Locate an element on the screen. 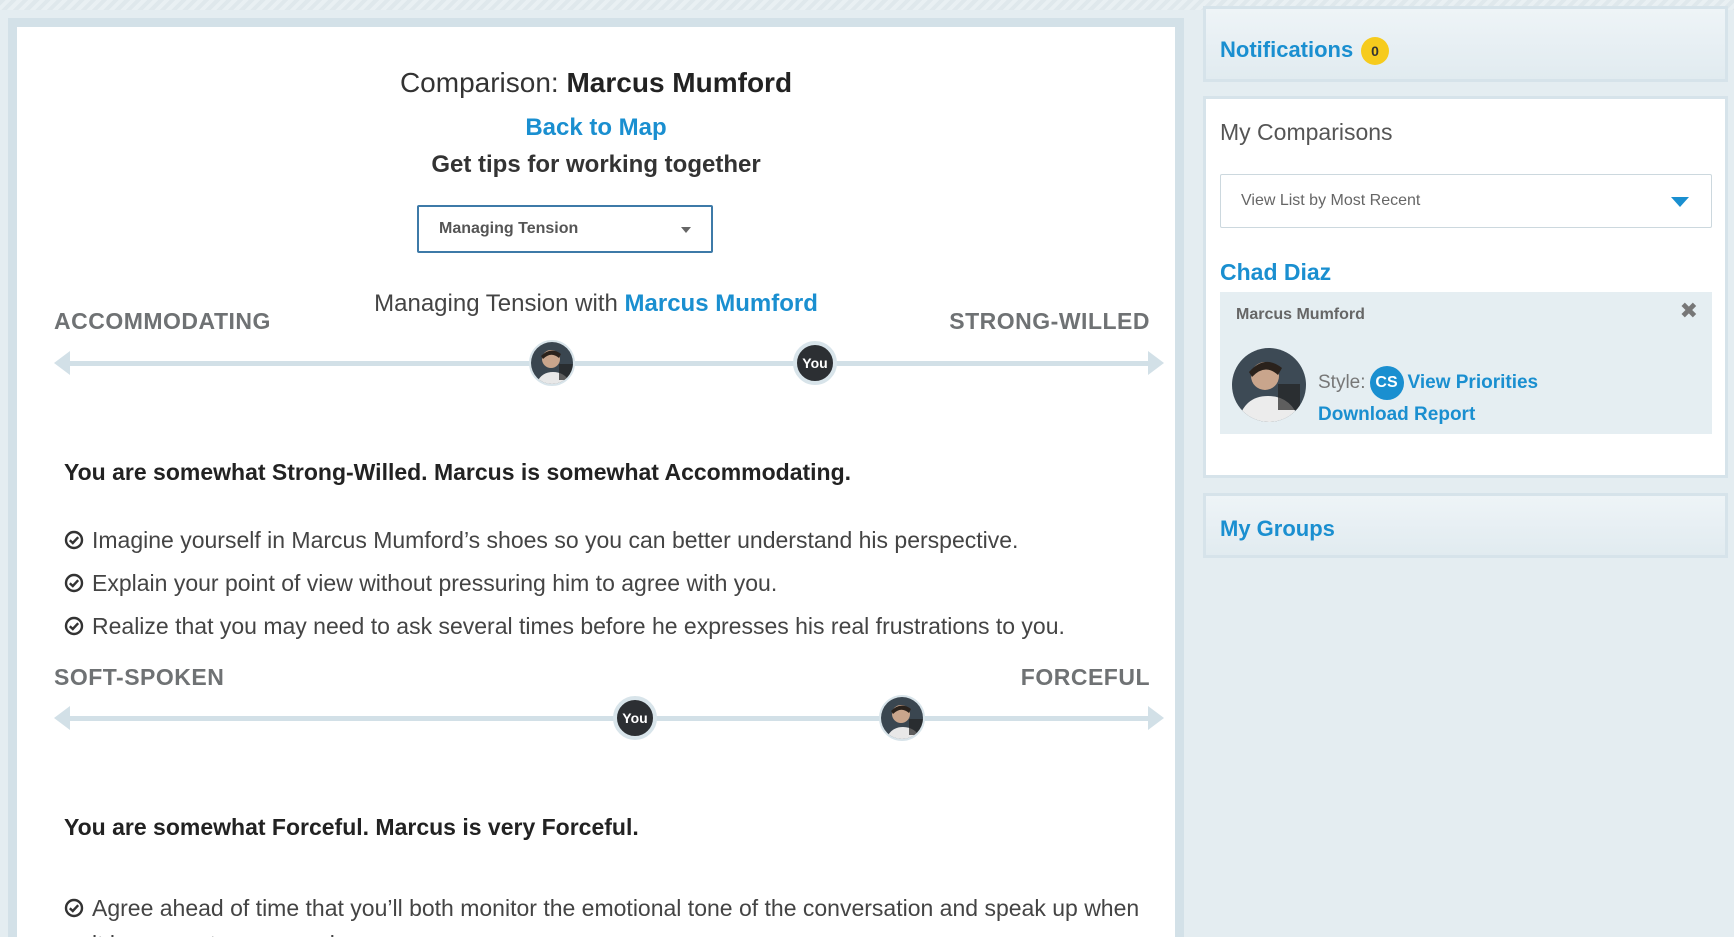 The width and height of the screenshot is (1734, 937). scale-1-right-label: STRONG-WILLED is located at coordinates (1049, 321).